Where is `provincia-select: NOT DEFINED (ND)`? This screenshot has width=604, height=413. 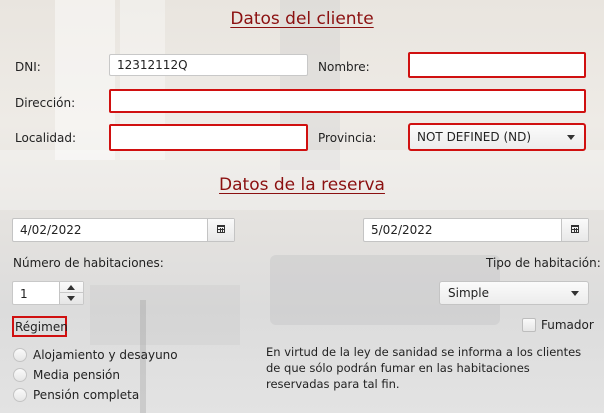 provincia-select: NOT DEFINED (ND) is located at coordinates (497, 137).